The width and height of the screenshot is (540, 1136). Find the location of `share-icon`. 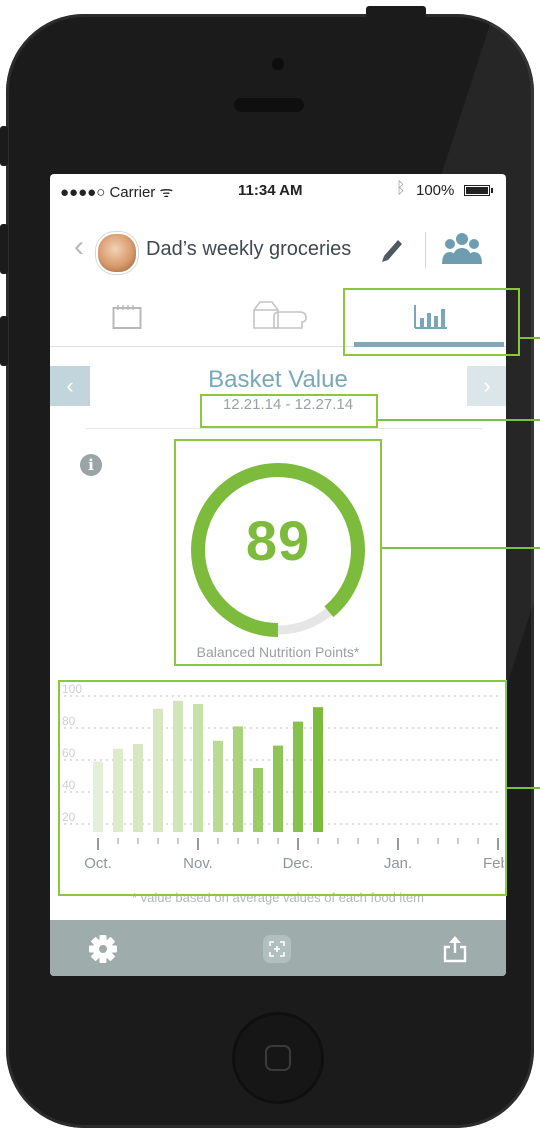

share-icon is located at coordinates (455, 949).